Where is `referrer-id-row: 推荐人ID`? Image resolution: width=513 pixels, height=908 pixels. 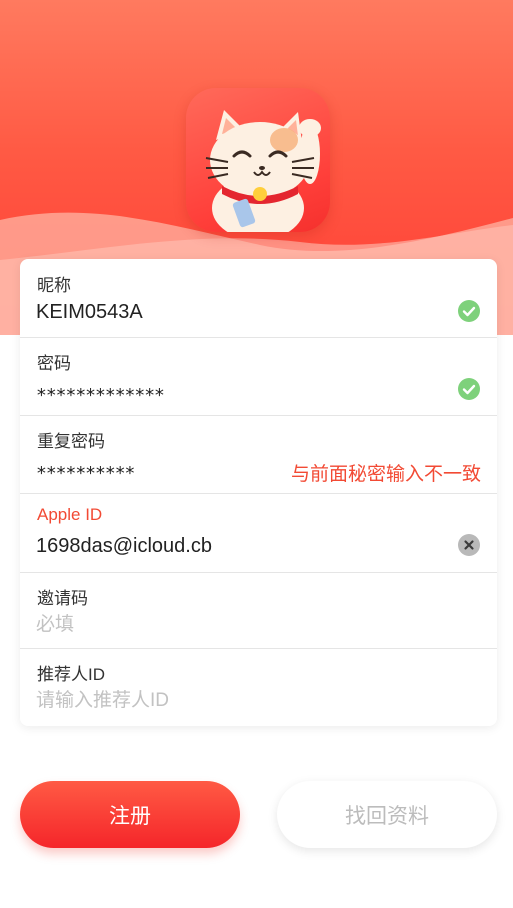
referrer-id-row: 推荐人ID is located at coordinates (258, 687).